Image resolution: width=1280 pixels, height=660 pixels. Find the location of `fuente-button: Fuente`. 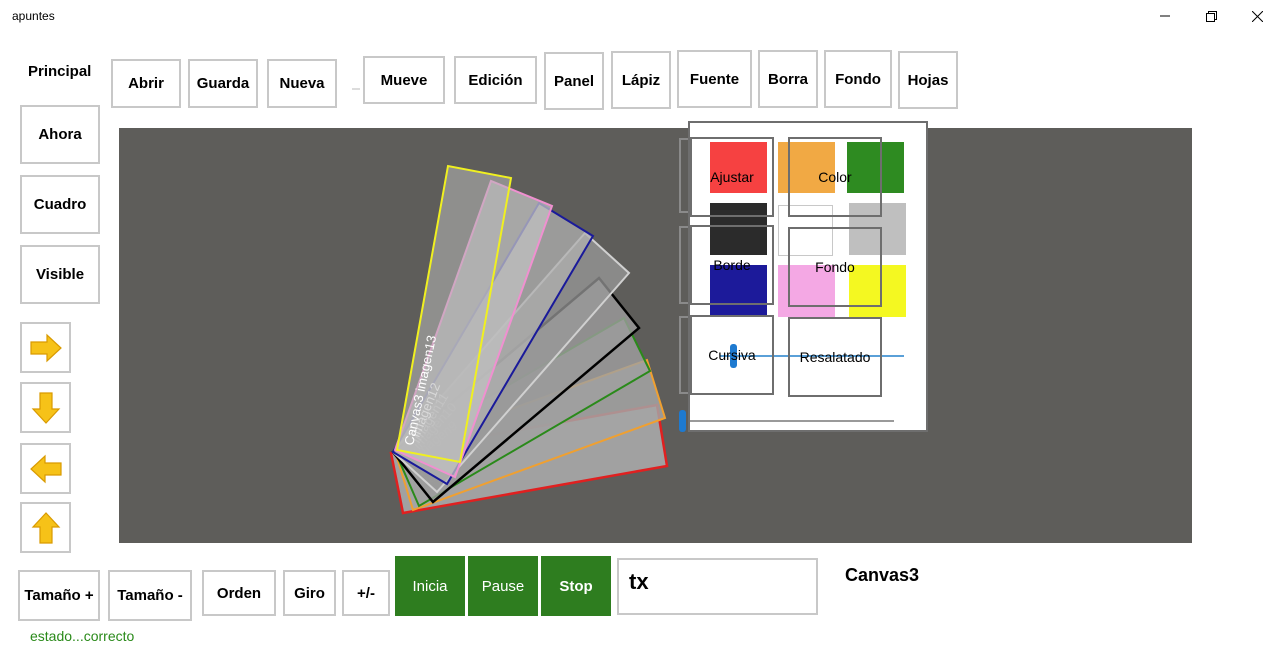

fuente-button: Fuente is located at coordinates (714, 79).